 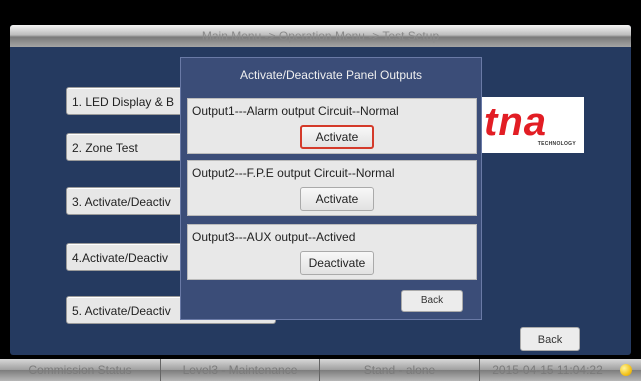 I want to click on status-level: Level3 - Maintenance, so click(x=240, y=370).